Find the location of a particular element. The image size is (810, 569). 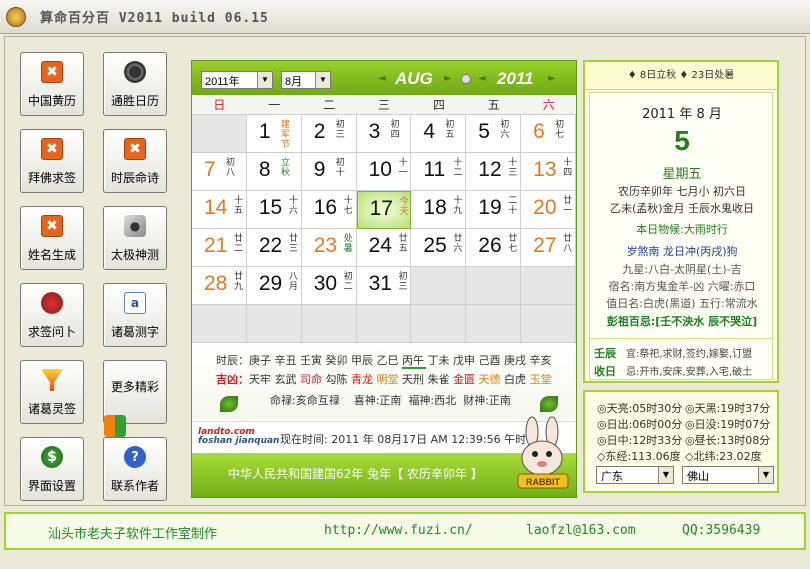

day-cell: 9 初十 is located at coordinates (329, 172).